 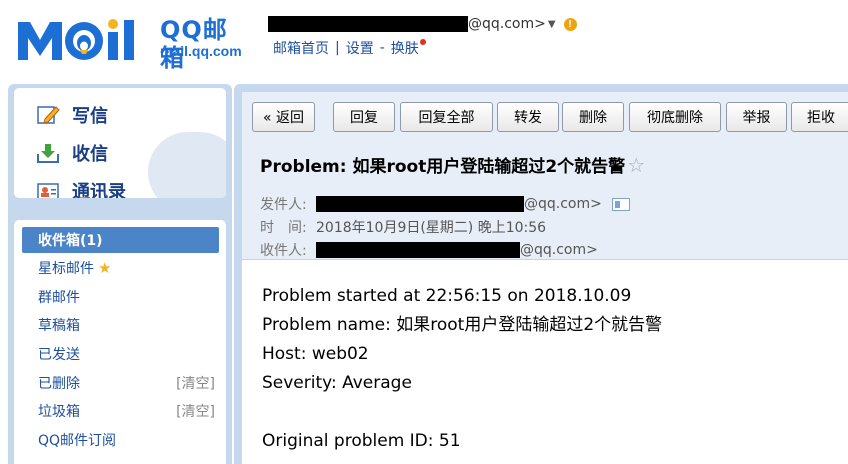 What do you see at coordinates (593, 117) in the screenshot?
I see `delete-button: 删除` at bounding box center [593, 117].